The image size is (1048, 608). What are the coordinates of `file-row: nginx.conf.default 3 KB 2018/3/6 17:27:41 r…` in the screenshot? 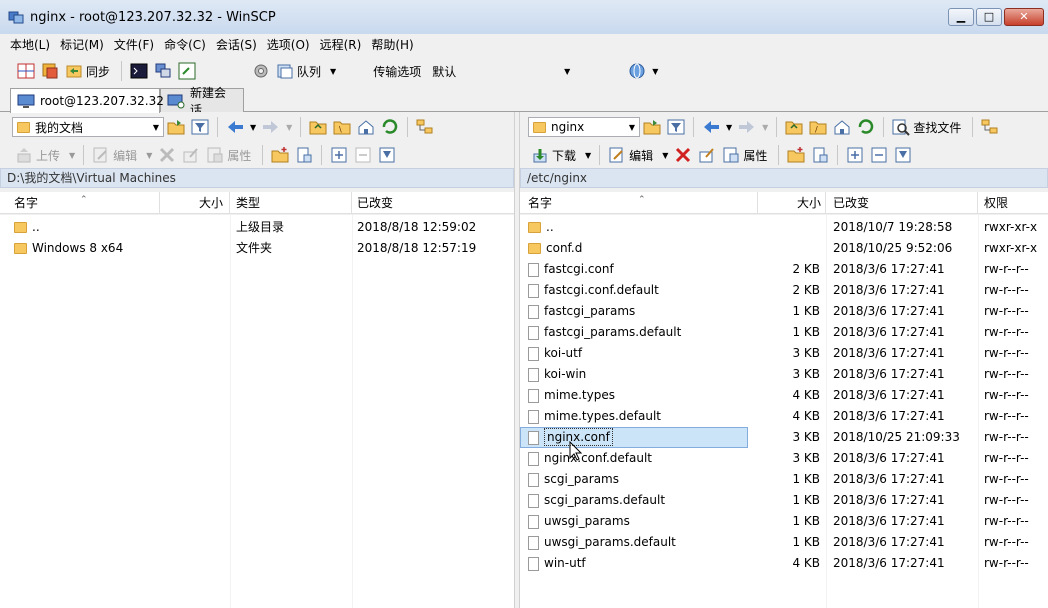 It's located at (784, 458).